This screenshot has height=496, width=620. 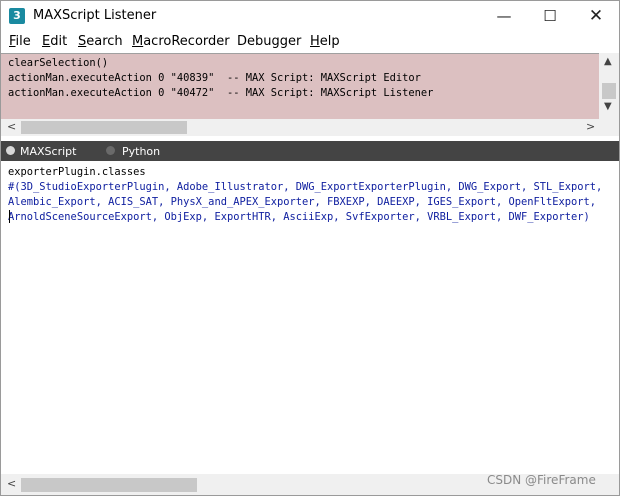 What do you see at coordinates (10, 150) in the screenshot?
I see `maxscript-radio-icon` at bounding box center [10, 150].